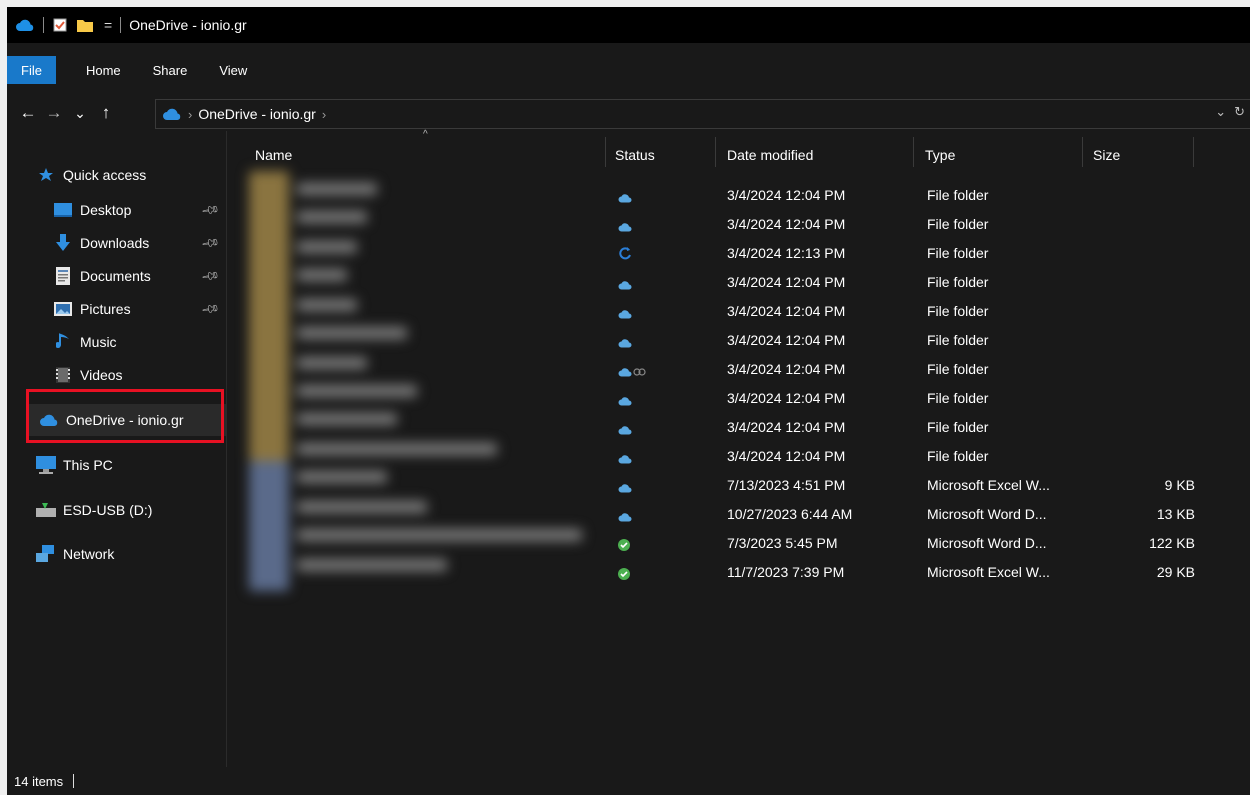 This screenshot has height=795, width=1250. Describe the element at coordinates (273, 155) in the screenshot. I see `column-header-name: Name` at that location.